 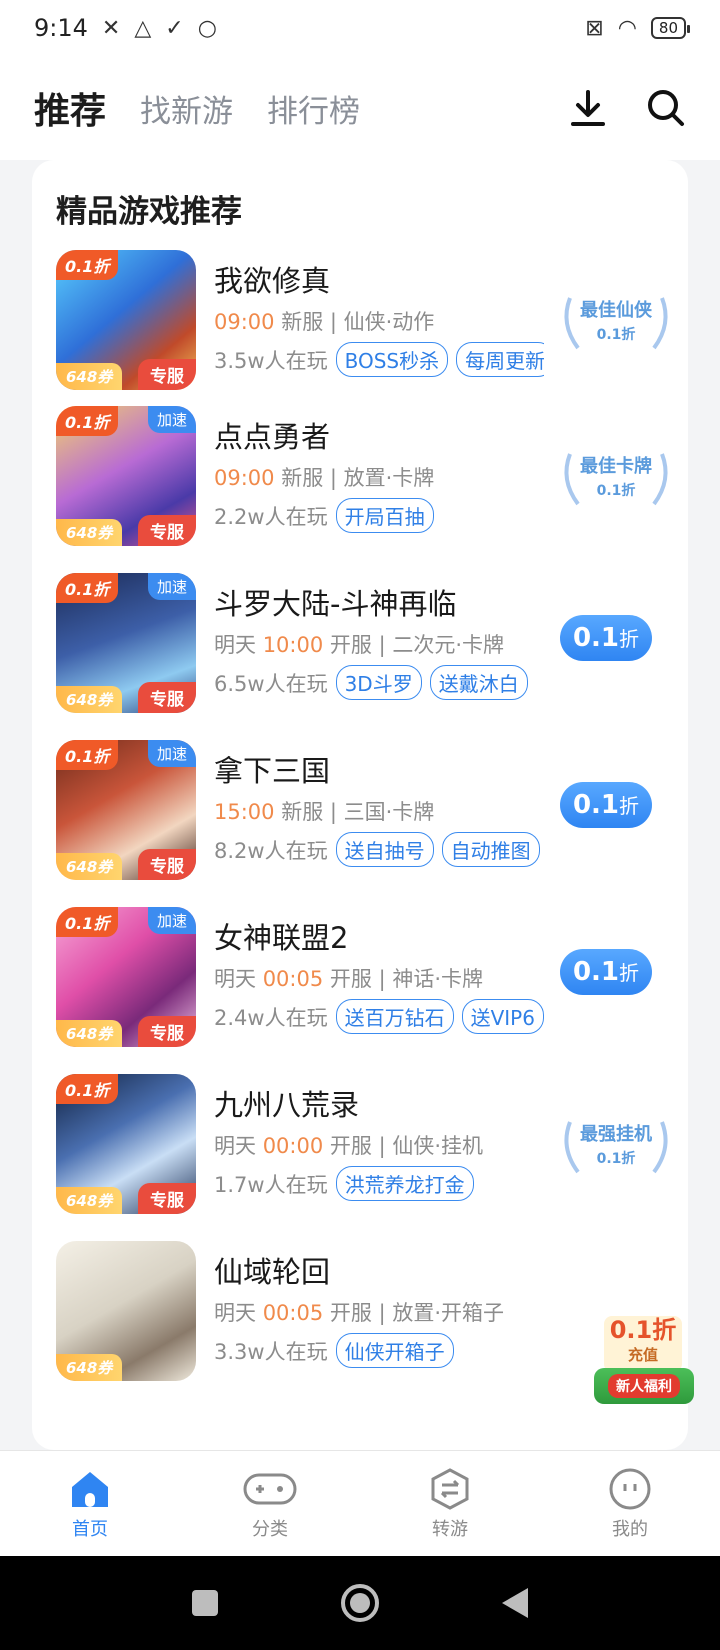 What do you see at coordinates (616, 466) in the screenshot?
I see `award-title: 最佳卡牌` at bounding box center [616, 466].